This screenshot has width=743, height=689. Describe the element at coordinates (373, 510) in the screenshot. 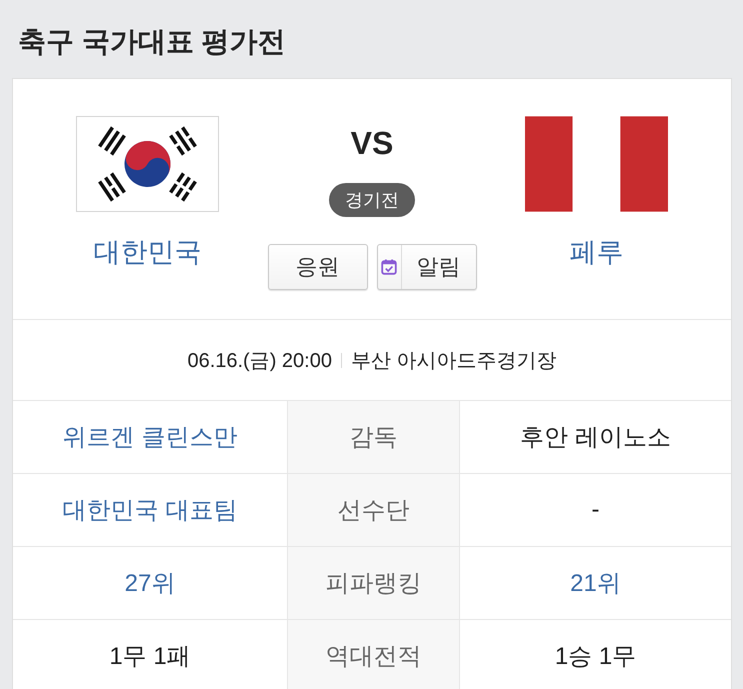

I see `row-label: 선수단` at that location.